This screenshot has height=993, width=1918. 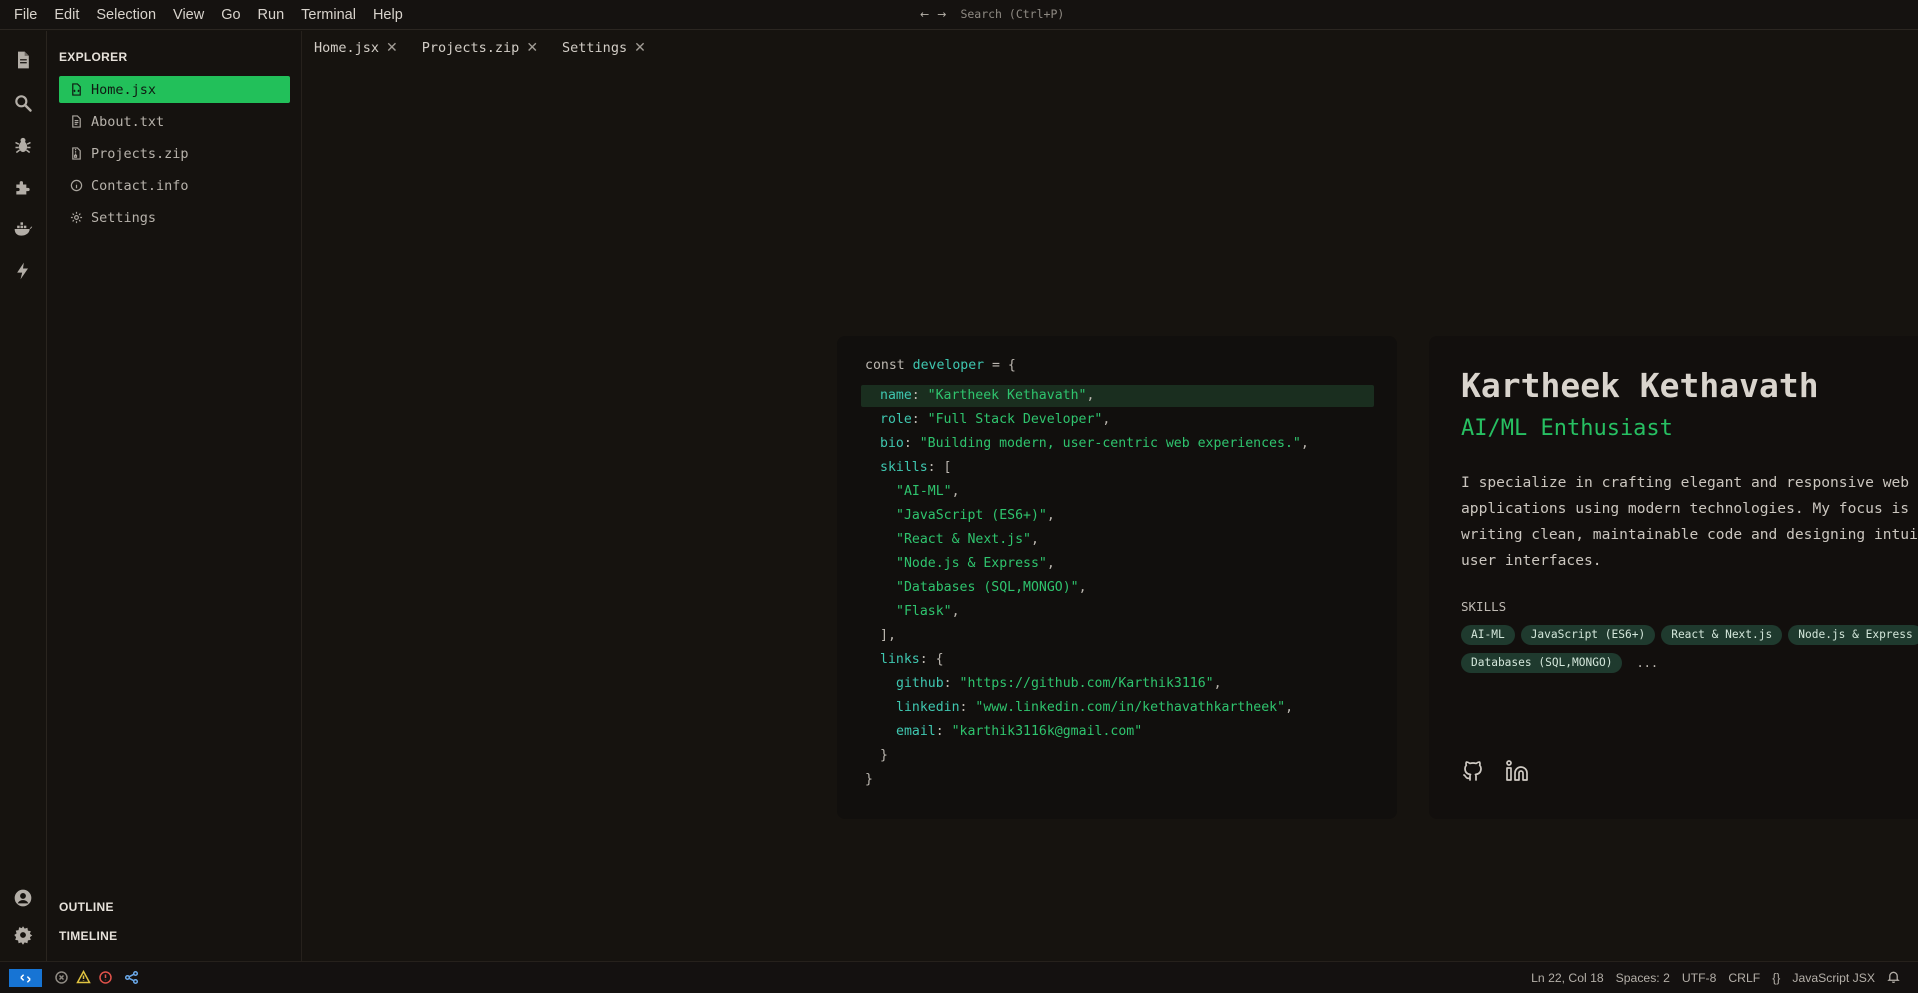 I want to click on tab-label: Projects.zip, so click(x=470, y=47).